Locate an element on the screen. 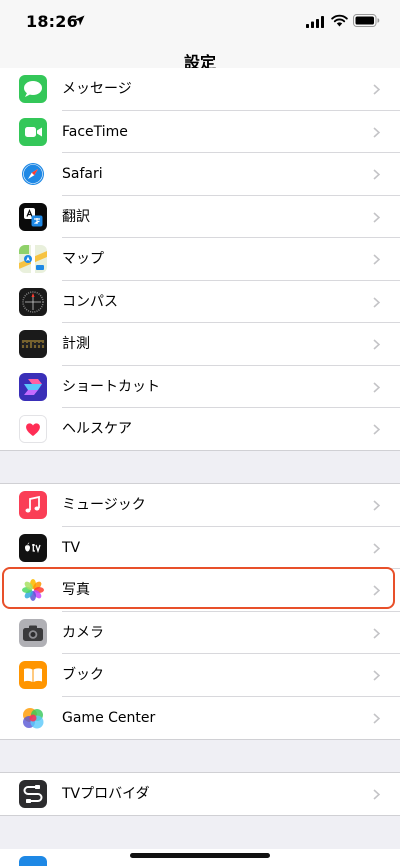 The width and height of the screenshot is (400, 866). settings-row-label: 計測 is located at coordinates (76, 344).